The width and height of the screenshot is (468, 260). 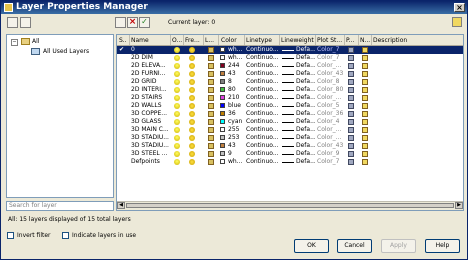 I want to click on tree-node-all: −, so click(x=14, y=42).